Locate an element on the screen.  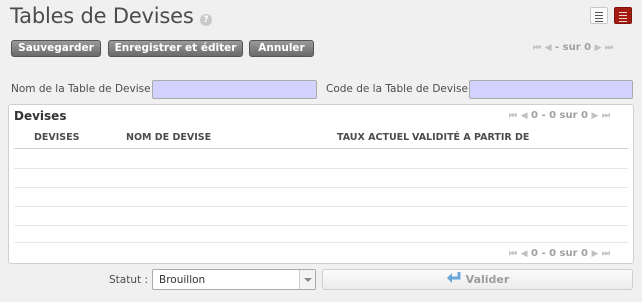
grid-title: Devises is located at coordinates (40, 116).